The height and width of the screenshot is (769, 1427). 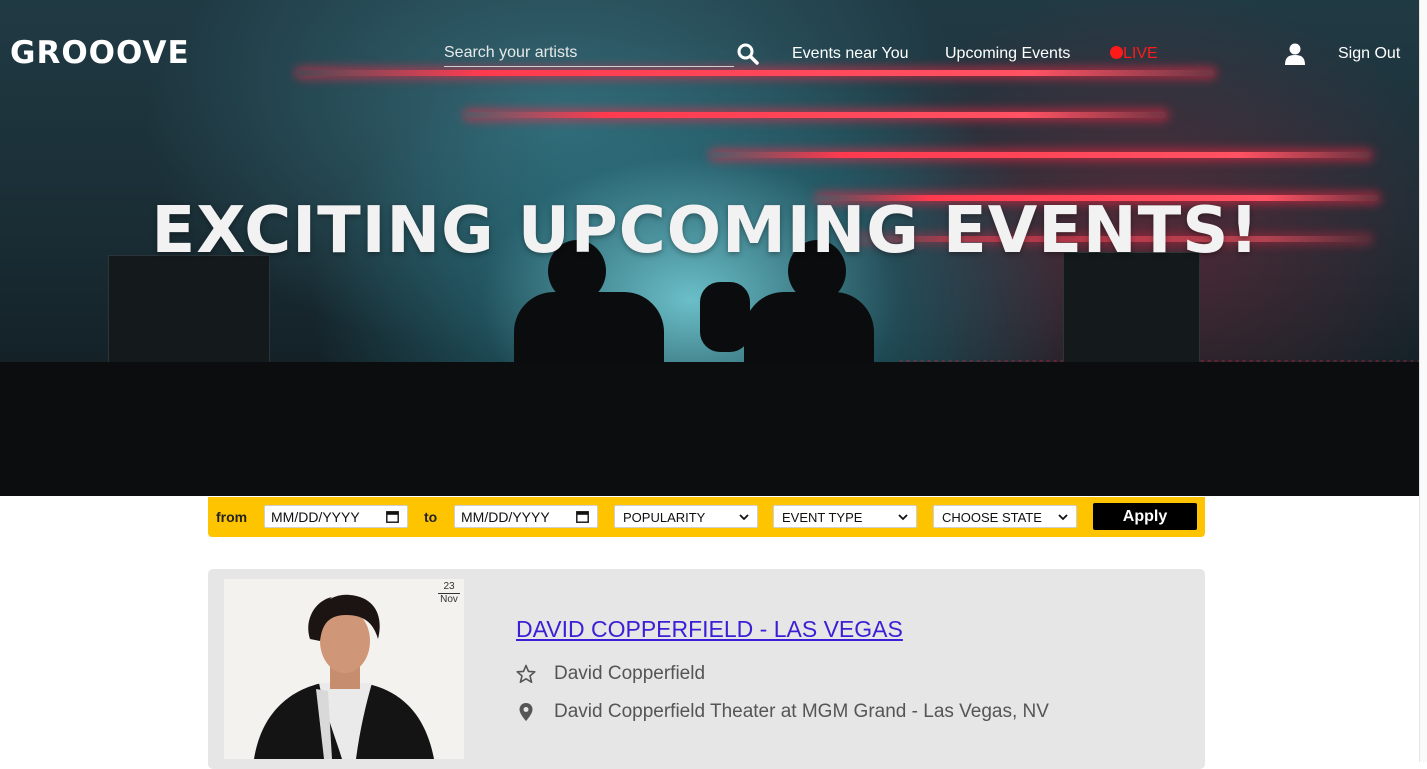 I want to click on event-day: 23, so click(x=449, y=587).